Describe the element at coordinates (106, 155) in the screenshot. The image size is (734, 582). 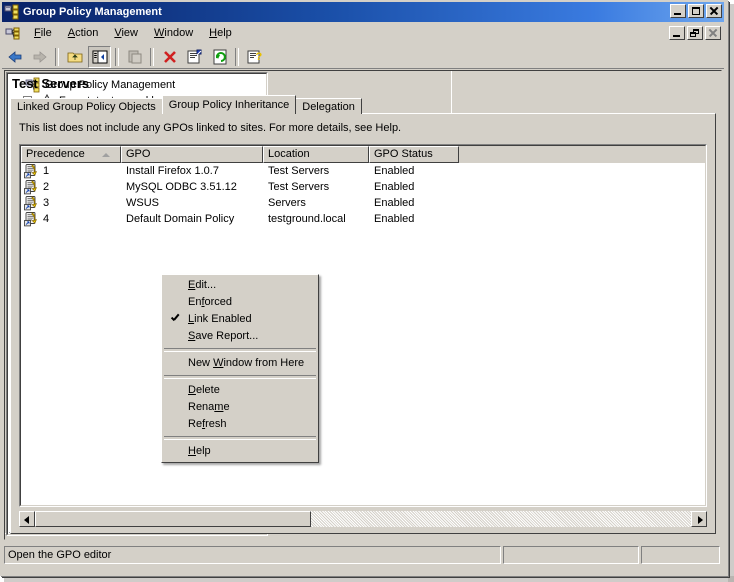
I see `sort-ascending-icon` at that location.